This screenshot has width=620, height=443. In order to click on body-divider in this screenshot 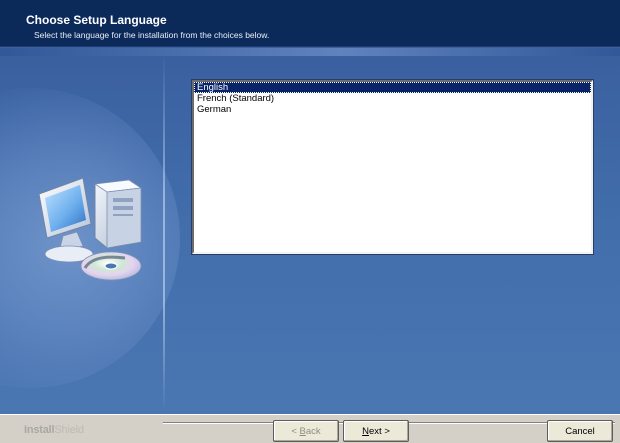, I will do `click(164, 233)`.